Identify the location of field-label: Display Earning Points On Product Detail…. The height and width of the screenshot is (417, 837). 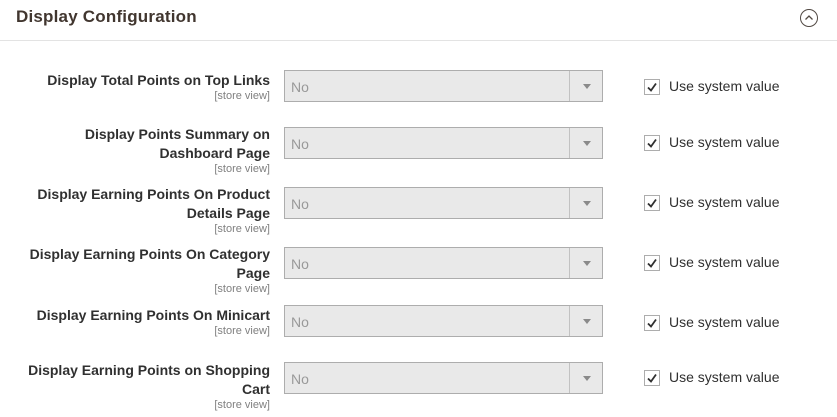
(145, 210).